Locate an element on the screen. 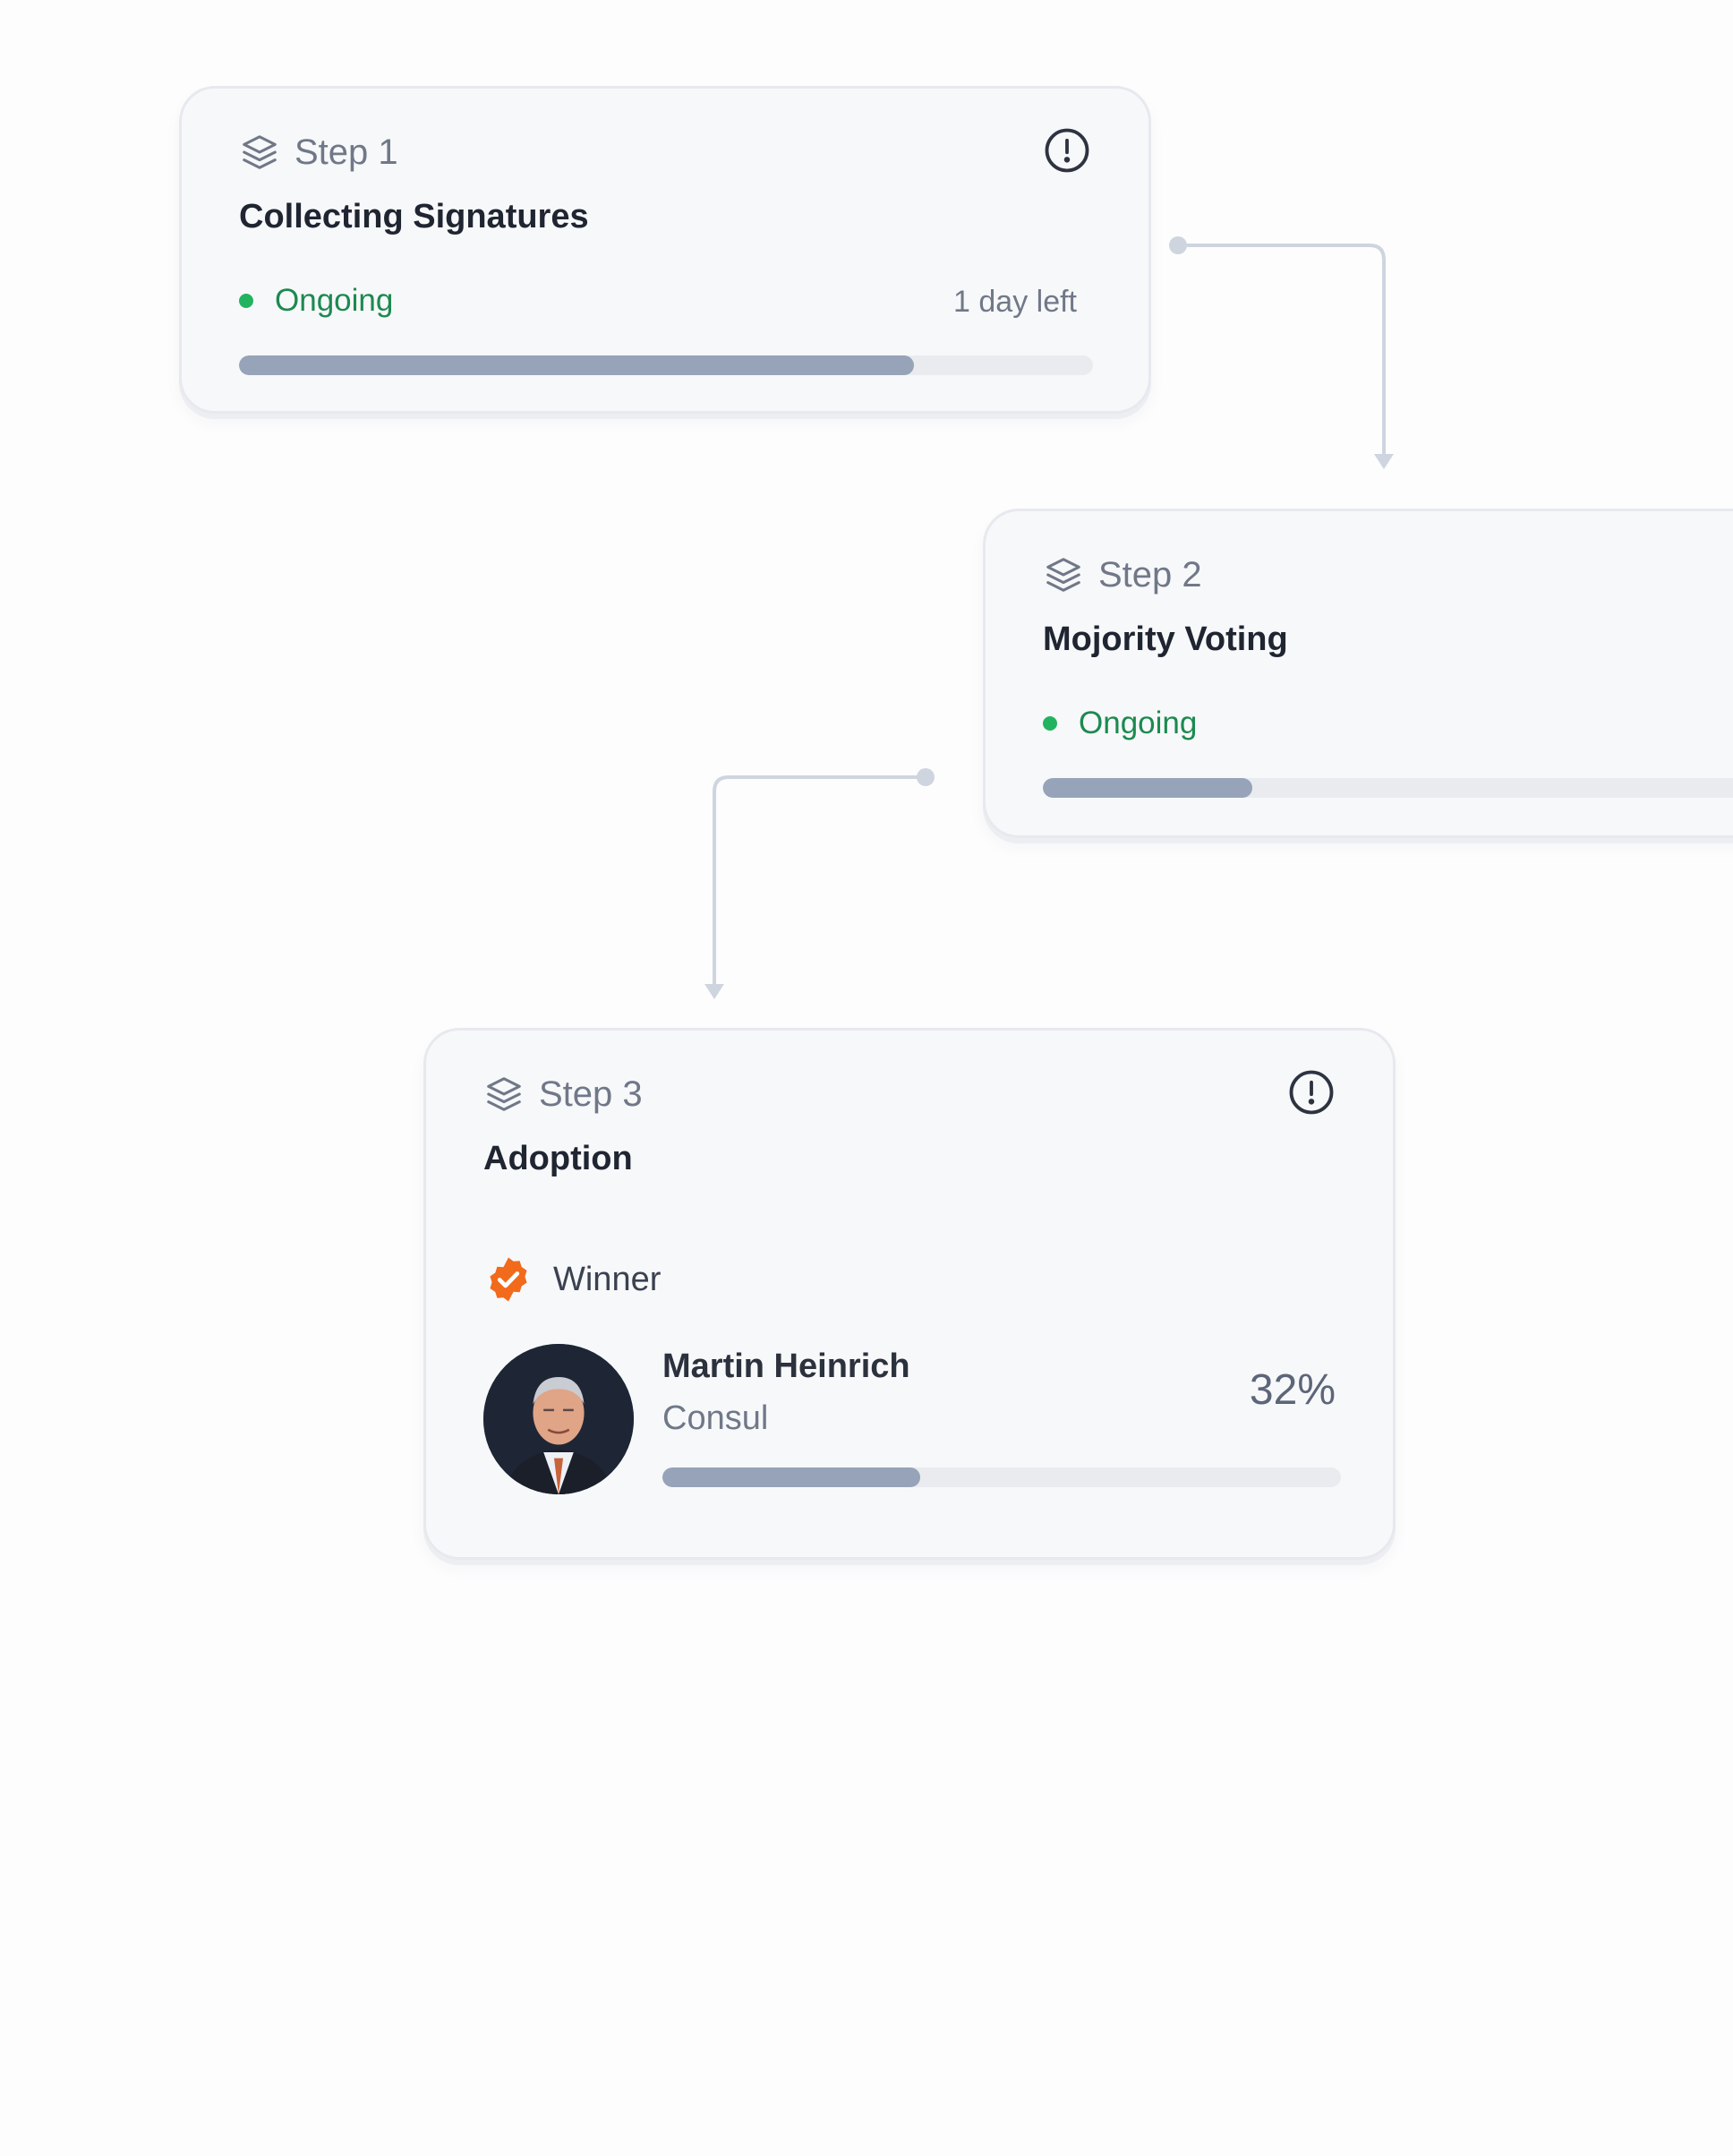 The width and height of the screenshot is (1733, 2156). candidate-name: Martin Heinrich is located at coordinates (786, 1366).